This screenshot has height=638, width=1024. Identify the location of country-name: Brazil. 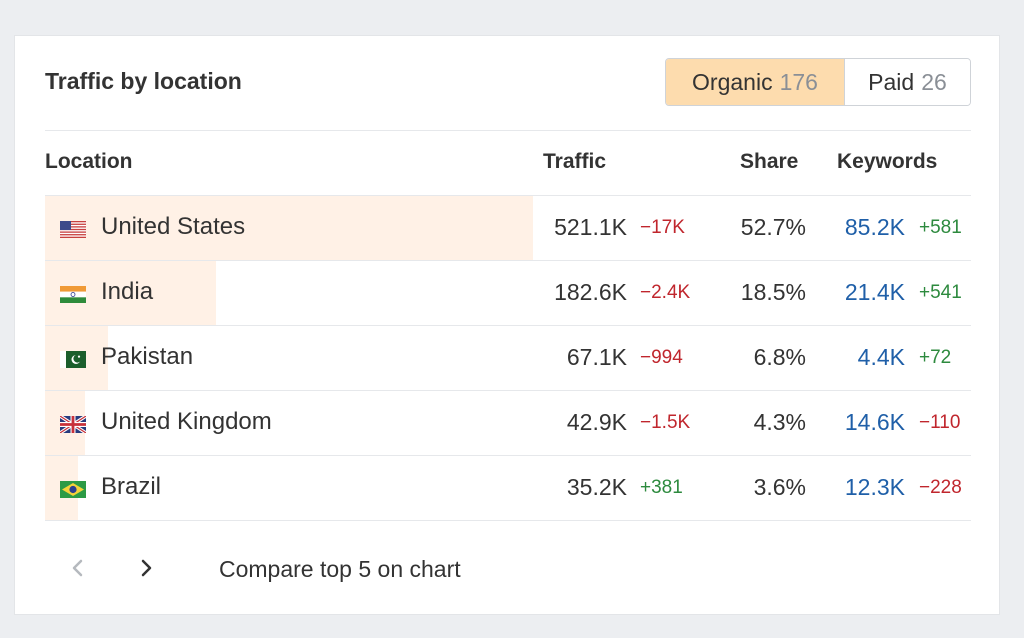
(131, 487).